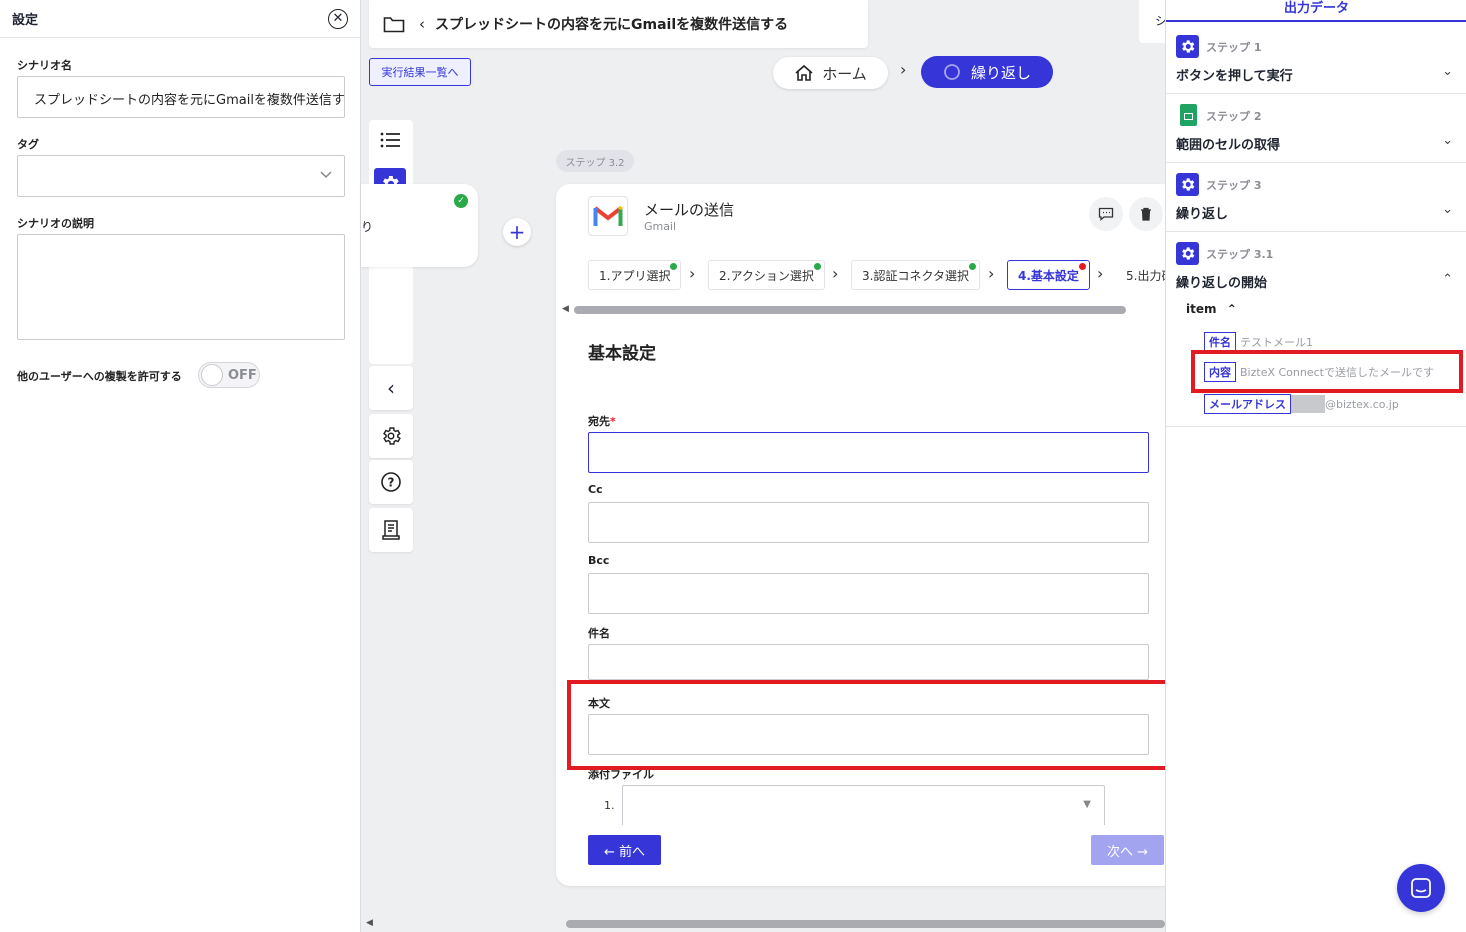 This screenshot has width=1466, height=932. Describe the element at coordinates (1140, 275) in the screenshot. I see `tab-output-check: 5.出力確` at that location.